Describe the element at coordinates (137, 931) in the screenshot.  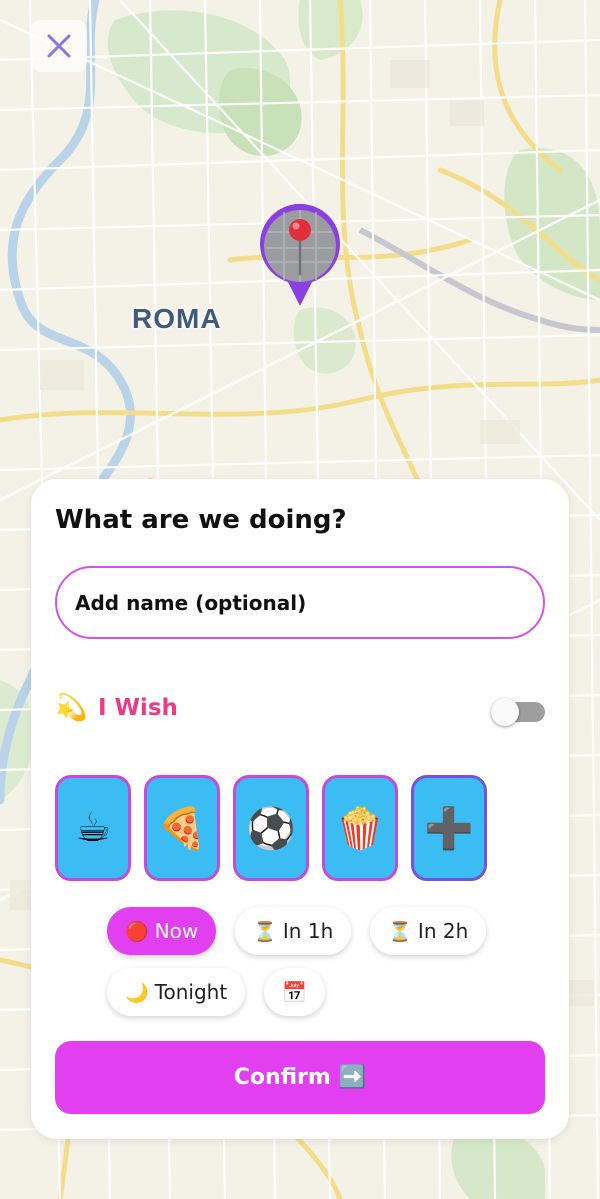
I see `red-circle-icon: 🔴` at that location.